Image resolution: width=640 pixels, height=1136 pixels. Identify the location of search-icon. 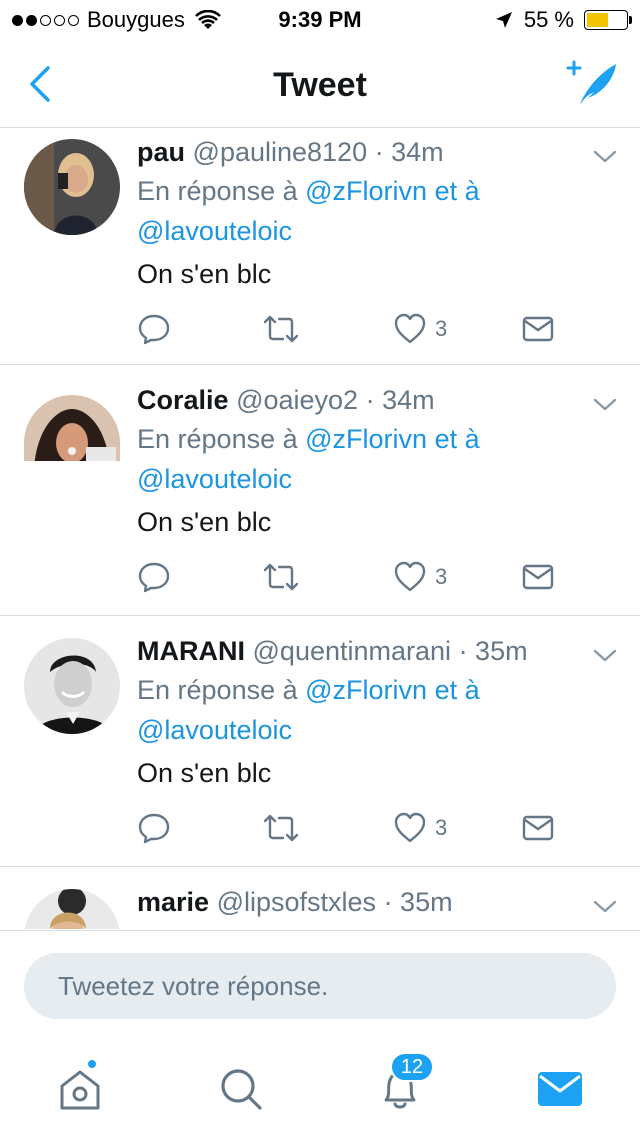
(241, 1089).